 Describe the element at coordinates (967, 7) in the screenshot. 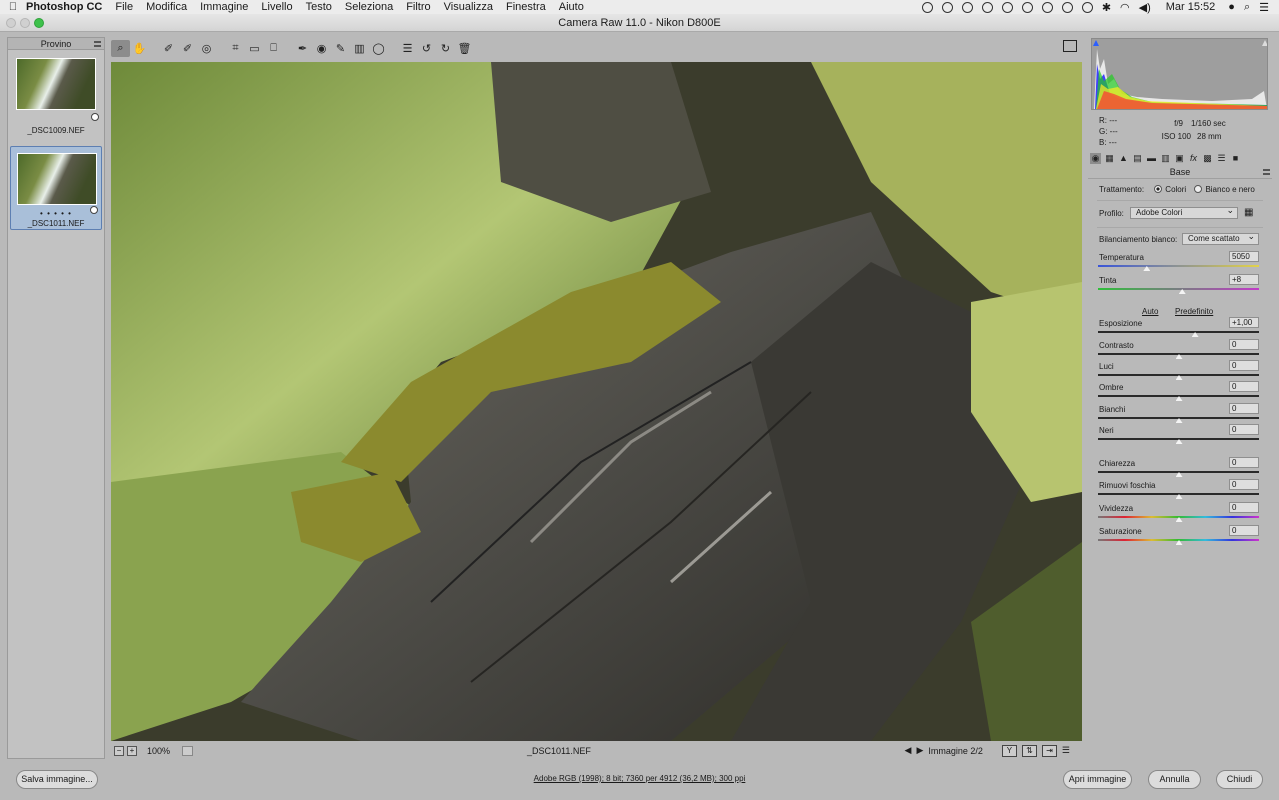

I see `cloud-icon` at that location.